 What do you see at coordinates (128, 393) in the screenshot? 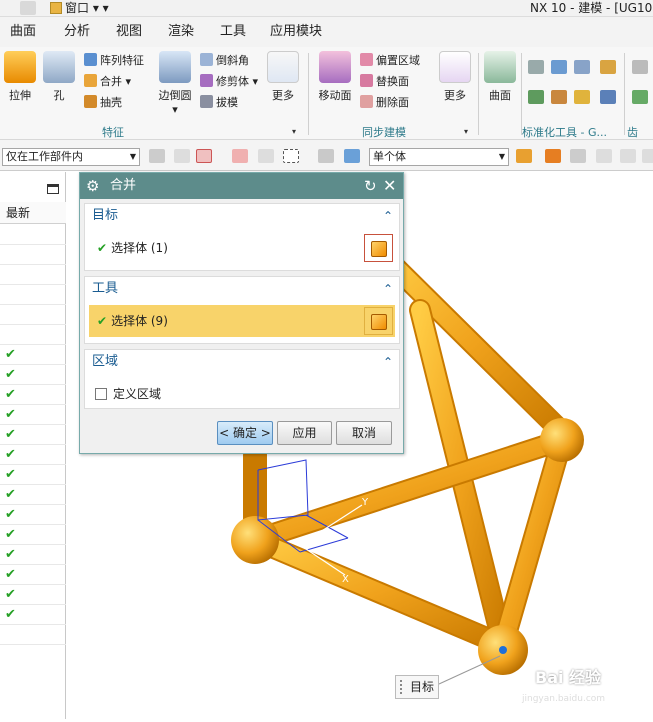
I see `define-region-checkbox-row: 定义区域` at bounding box center [128, 393].